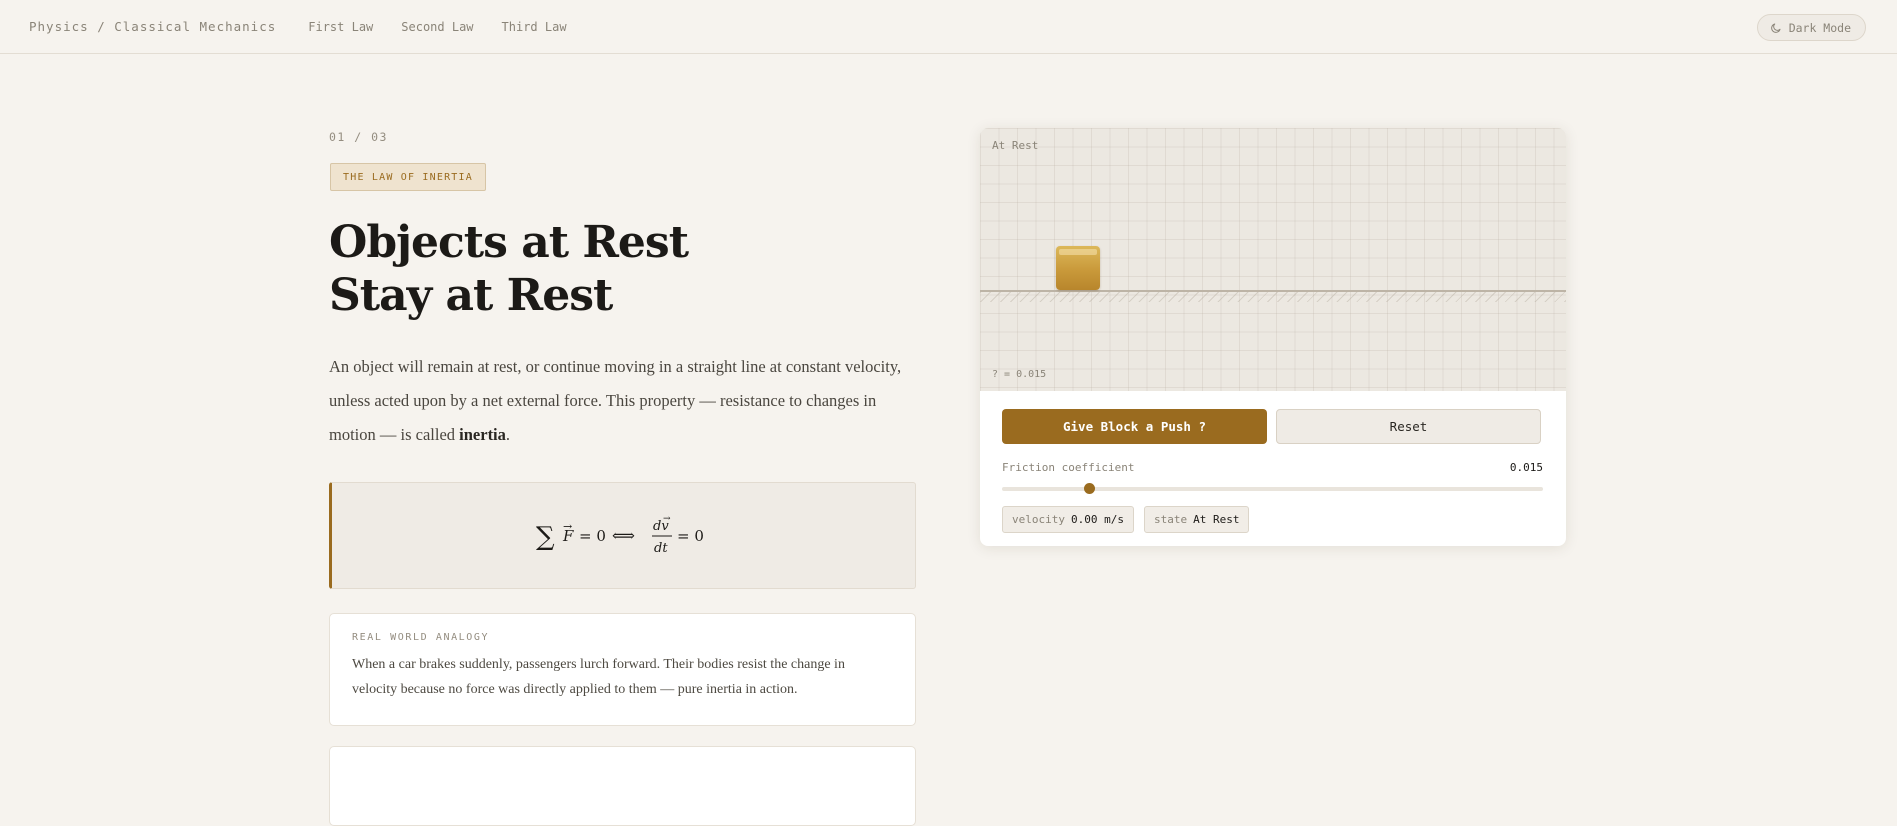 This screenshot has height=826, width=1897. Describe the element at coordinates (1015, 145) in the screenshot. I see `stage-state-label: At Rest` at that location.